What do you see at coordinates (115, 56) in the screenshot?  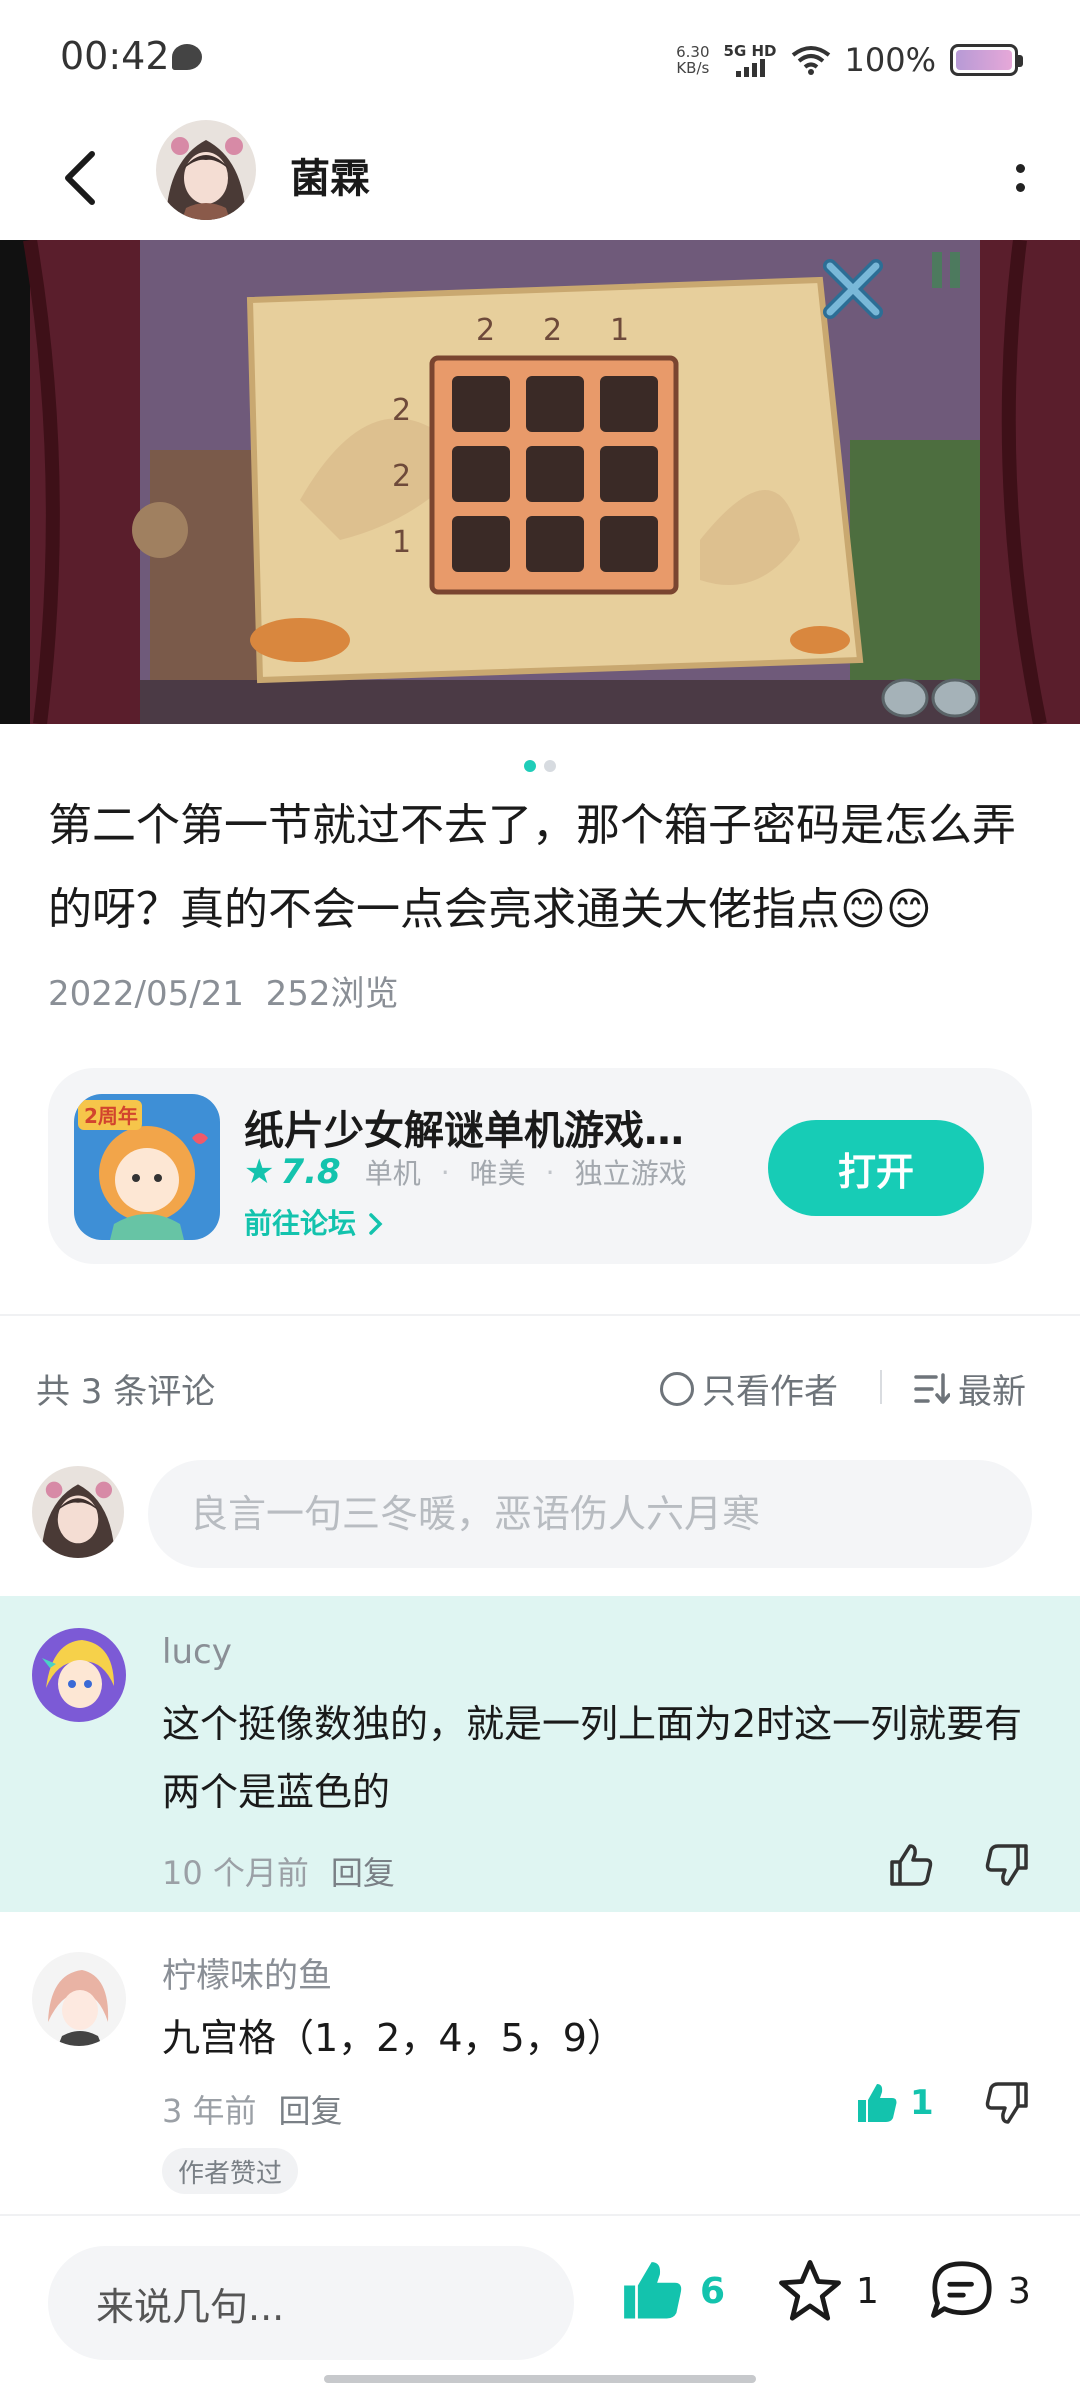 I see `status-time: 00:42` at bounding box center [115, 56].